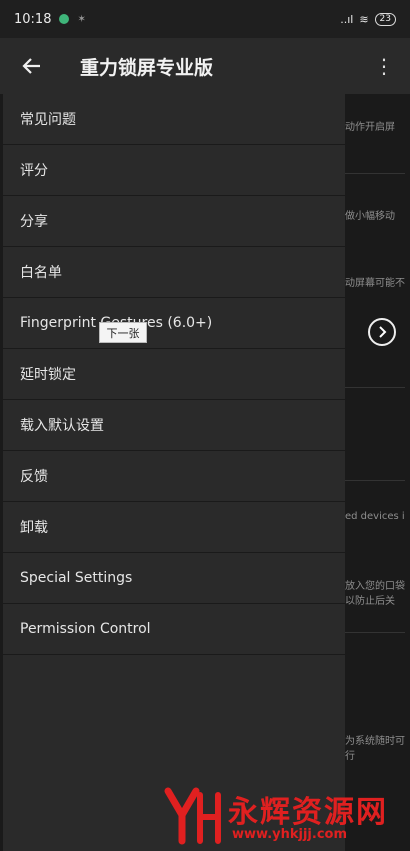  What do you see at coordinates (375, 516) in the screenshot?
I see `bg-hint: ed devices it` at bounding box center [375, 516].